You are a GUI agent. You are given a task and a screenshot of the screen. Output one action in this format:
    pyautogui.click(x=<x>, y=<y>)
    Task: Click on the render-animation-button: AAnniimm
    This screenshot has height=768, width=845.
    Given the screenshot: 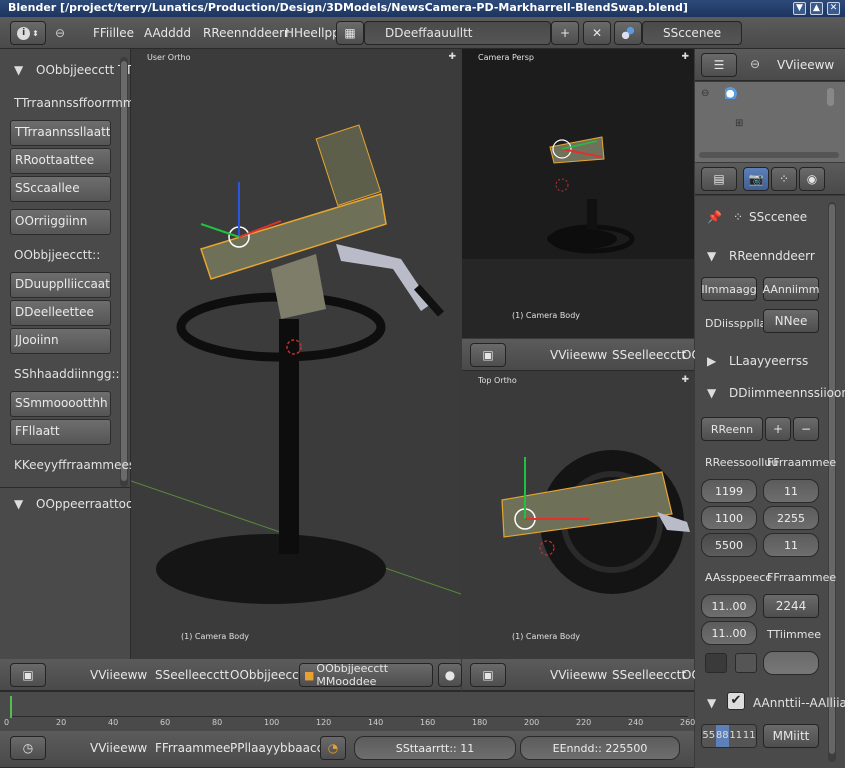 What is the action you would take?
    pyautogui.click(x=791, y=289)
    